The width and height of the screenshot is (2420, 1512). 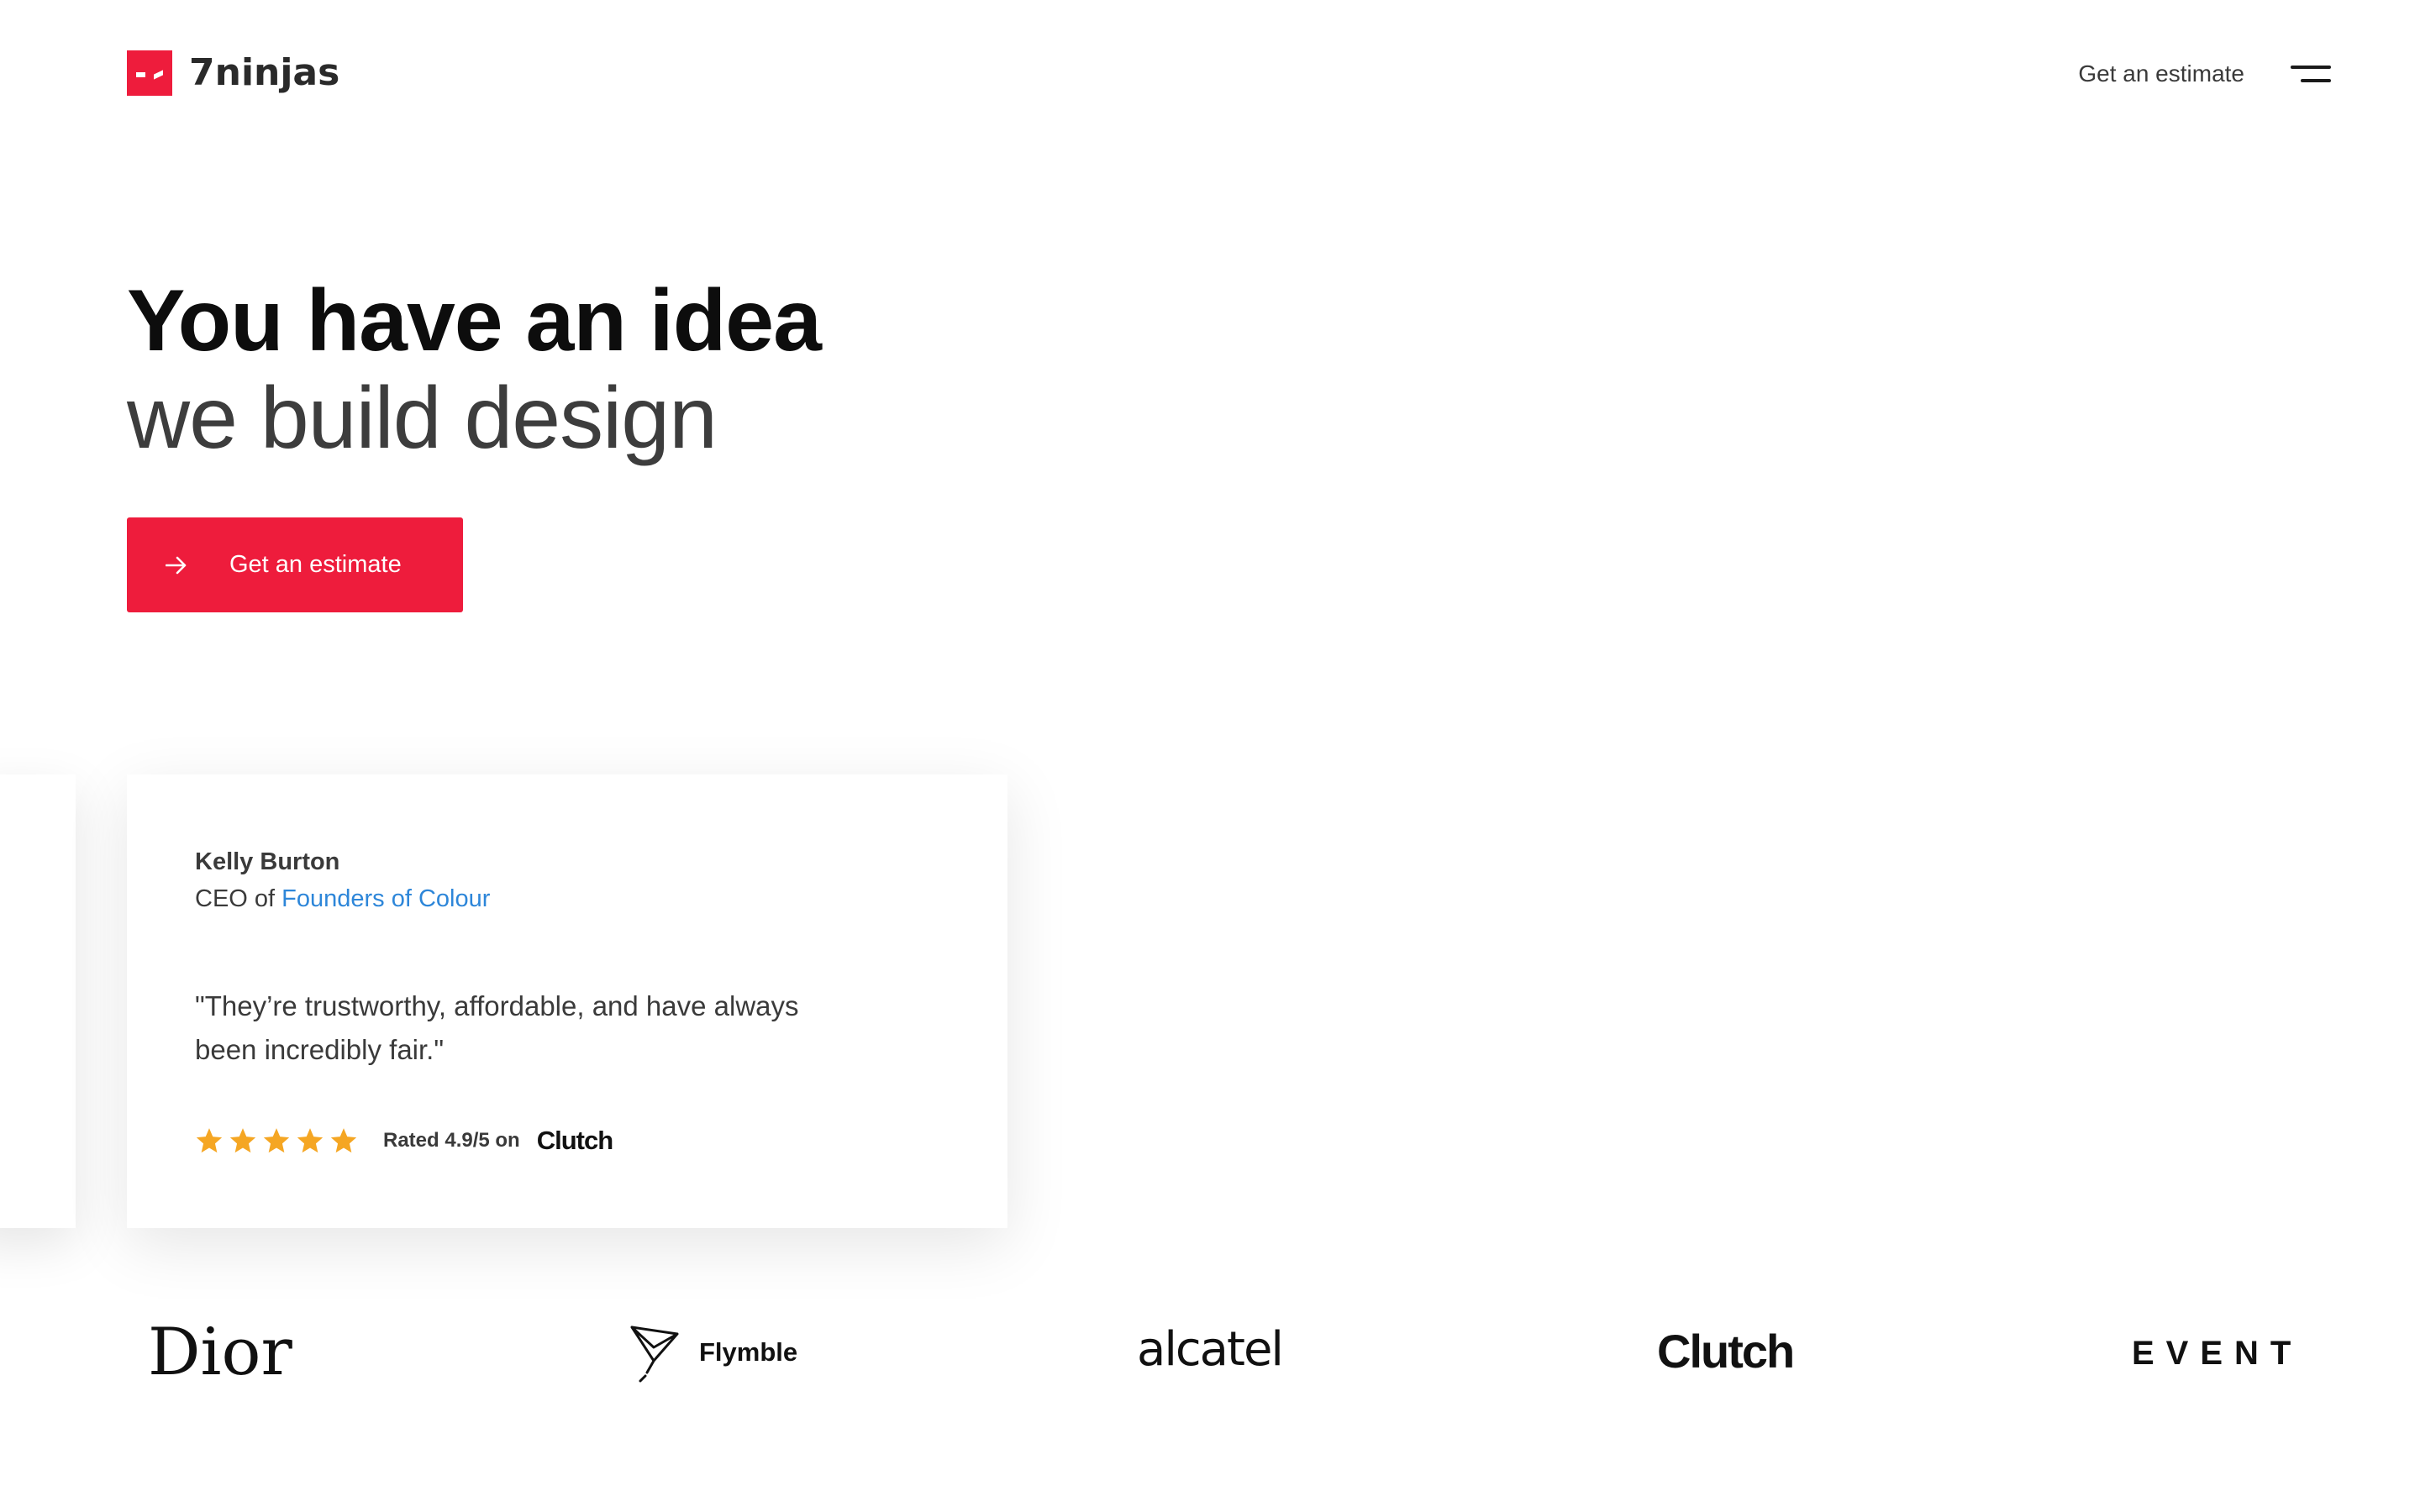 I want to click on event-logo: EVENT, so click(x=2217, y=1353).